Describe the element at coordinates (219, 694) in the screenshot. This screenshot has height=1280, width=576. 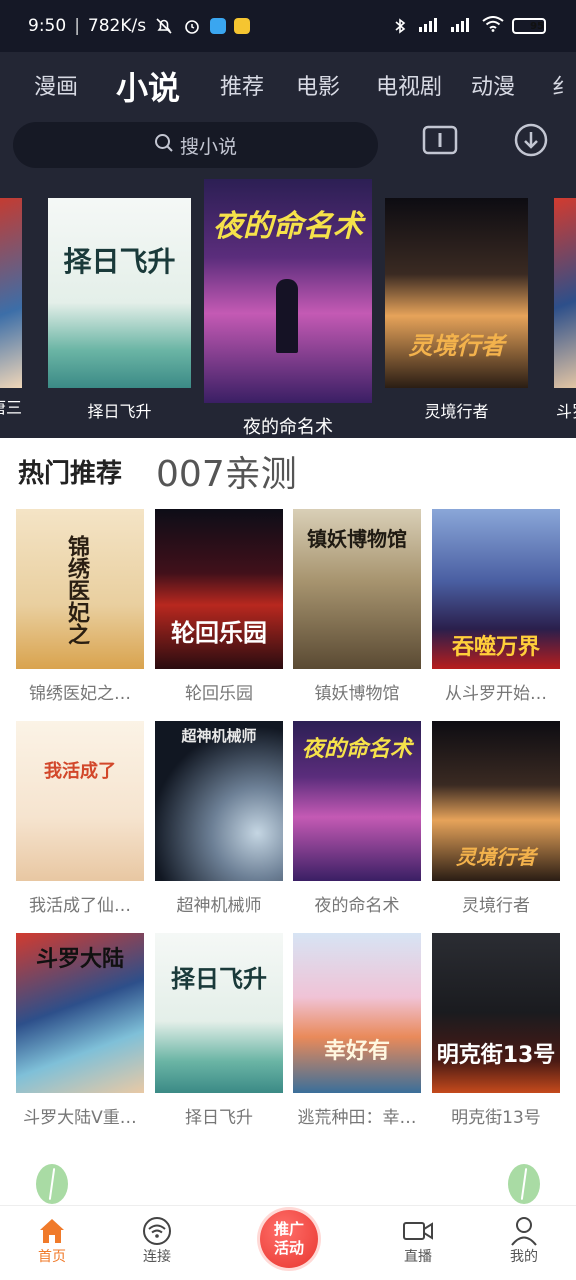
I see `book-name: 轮回乐园` at that location.